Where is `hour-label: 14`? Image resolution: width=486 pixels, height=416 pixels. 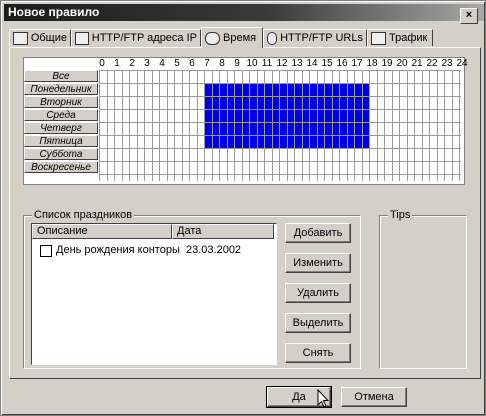 hour-label: 14 is located at coordinates (312, 63).